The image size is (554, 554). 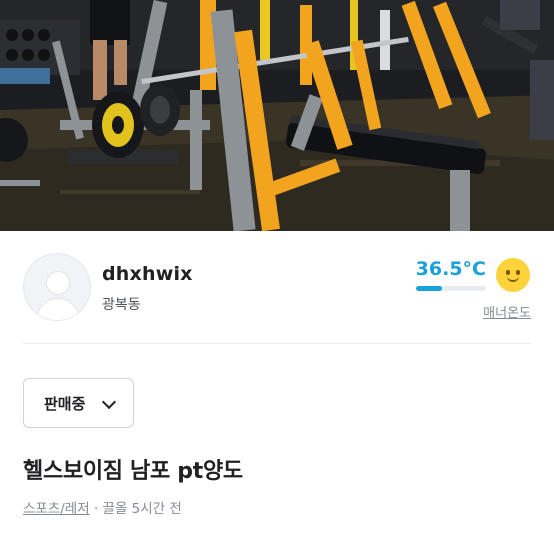 What do you see at coordinates (58, 283) in the screenshot?
I see `avatar-head-shape` at bounding box center [58, 283].